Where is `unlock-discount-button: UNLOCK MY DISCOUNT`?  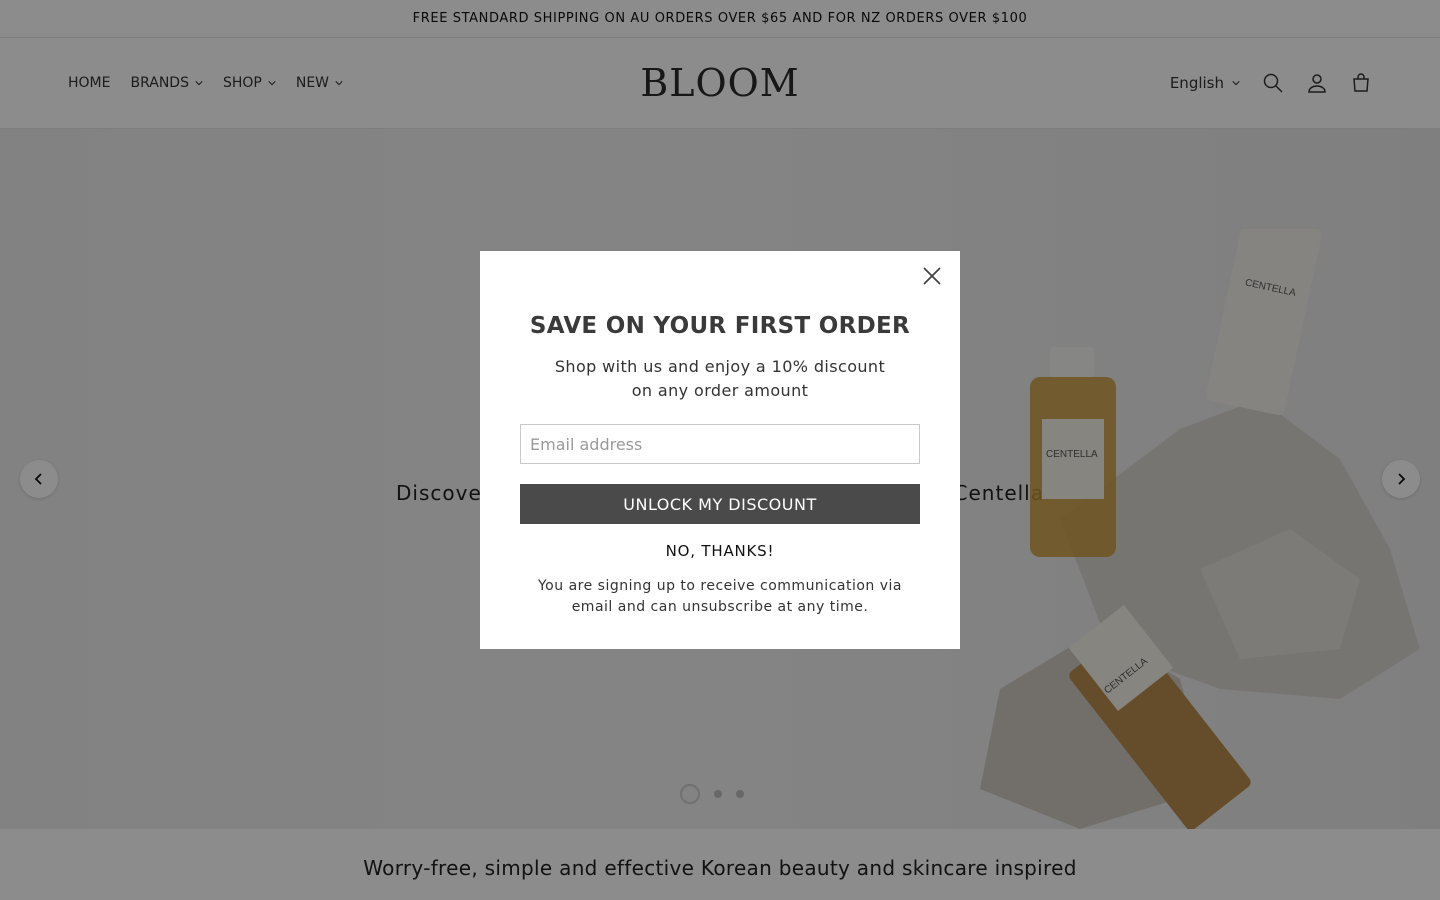 unlock-discount-button: UNLOCK MY DISCOUNT is located at coordinates (720, 504).